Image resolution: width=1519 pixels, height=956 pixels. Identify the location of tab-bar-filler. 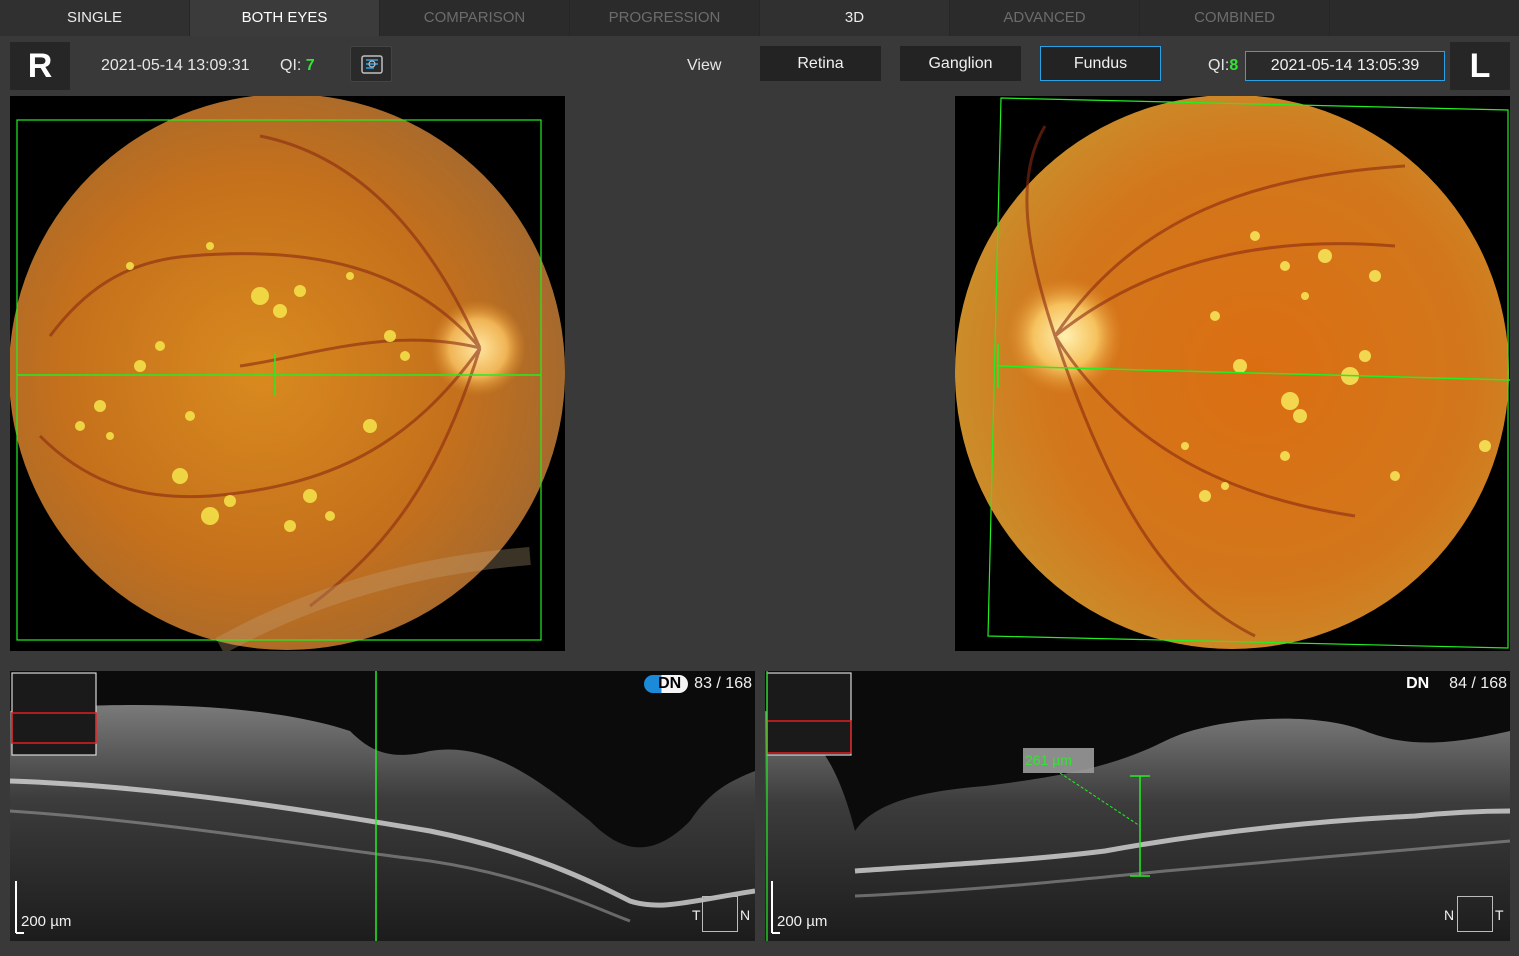
(1424, 18).